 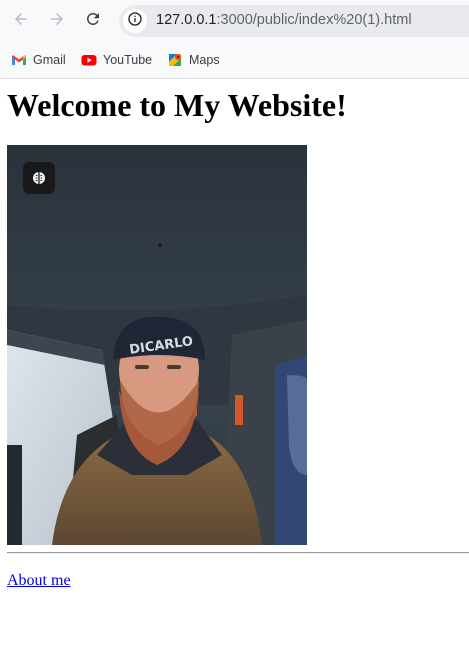 What do you see at coordinates (238, 553) in the screenshot?
I see `content-divider` at bounding box center [238, 553].